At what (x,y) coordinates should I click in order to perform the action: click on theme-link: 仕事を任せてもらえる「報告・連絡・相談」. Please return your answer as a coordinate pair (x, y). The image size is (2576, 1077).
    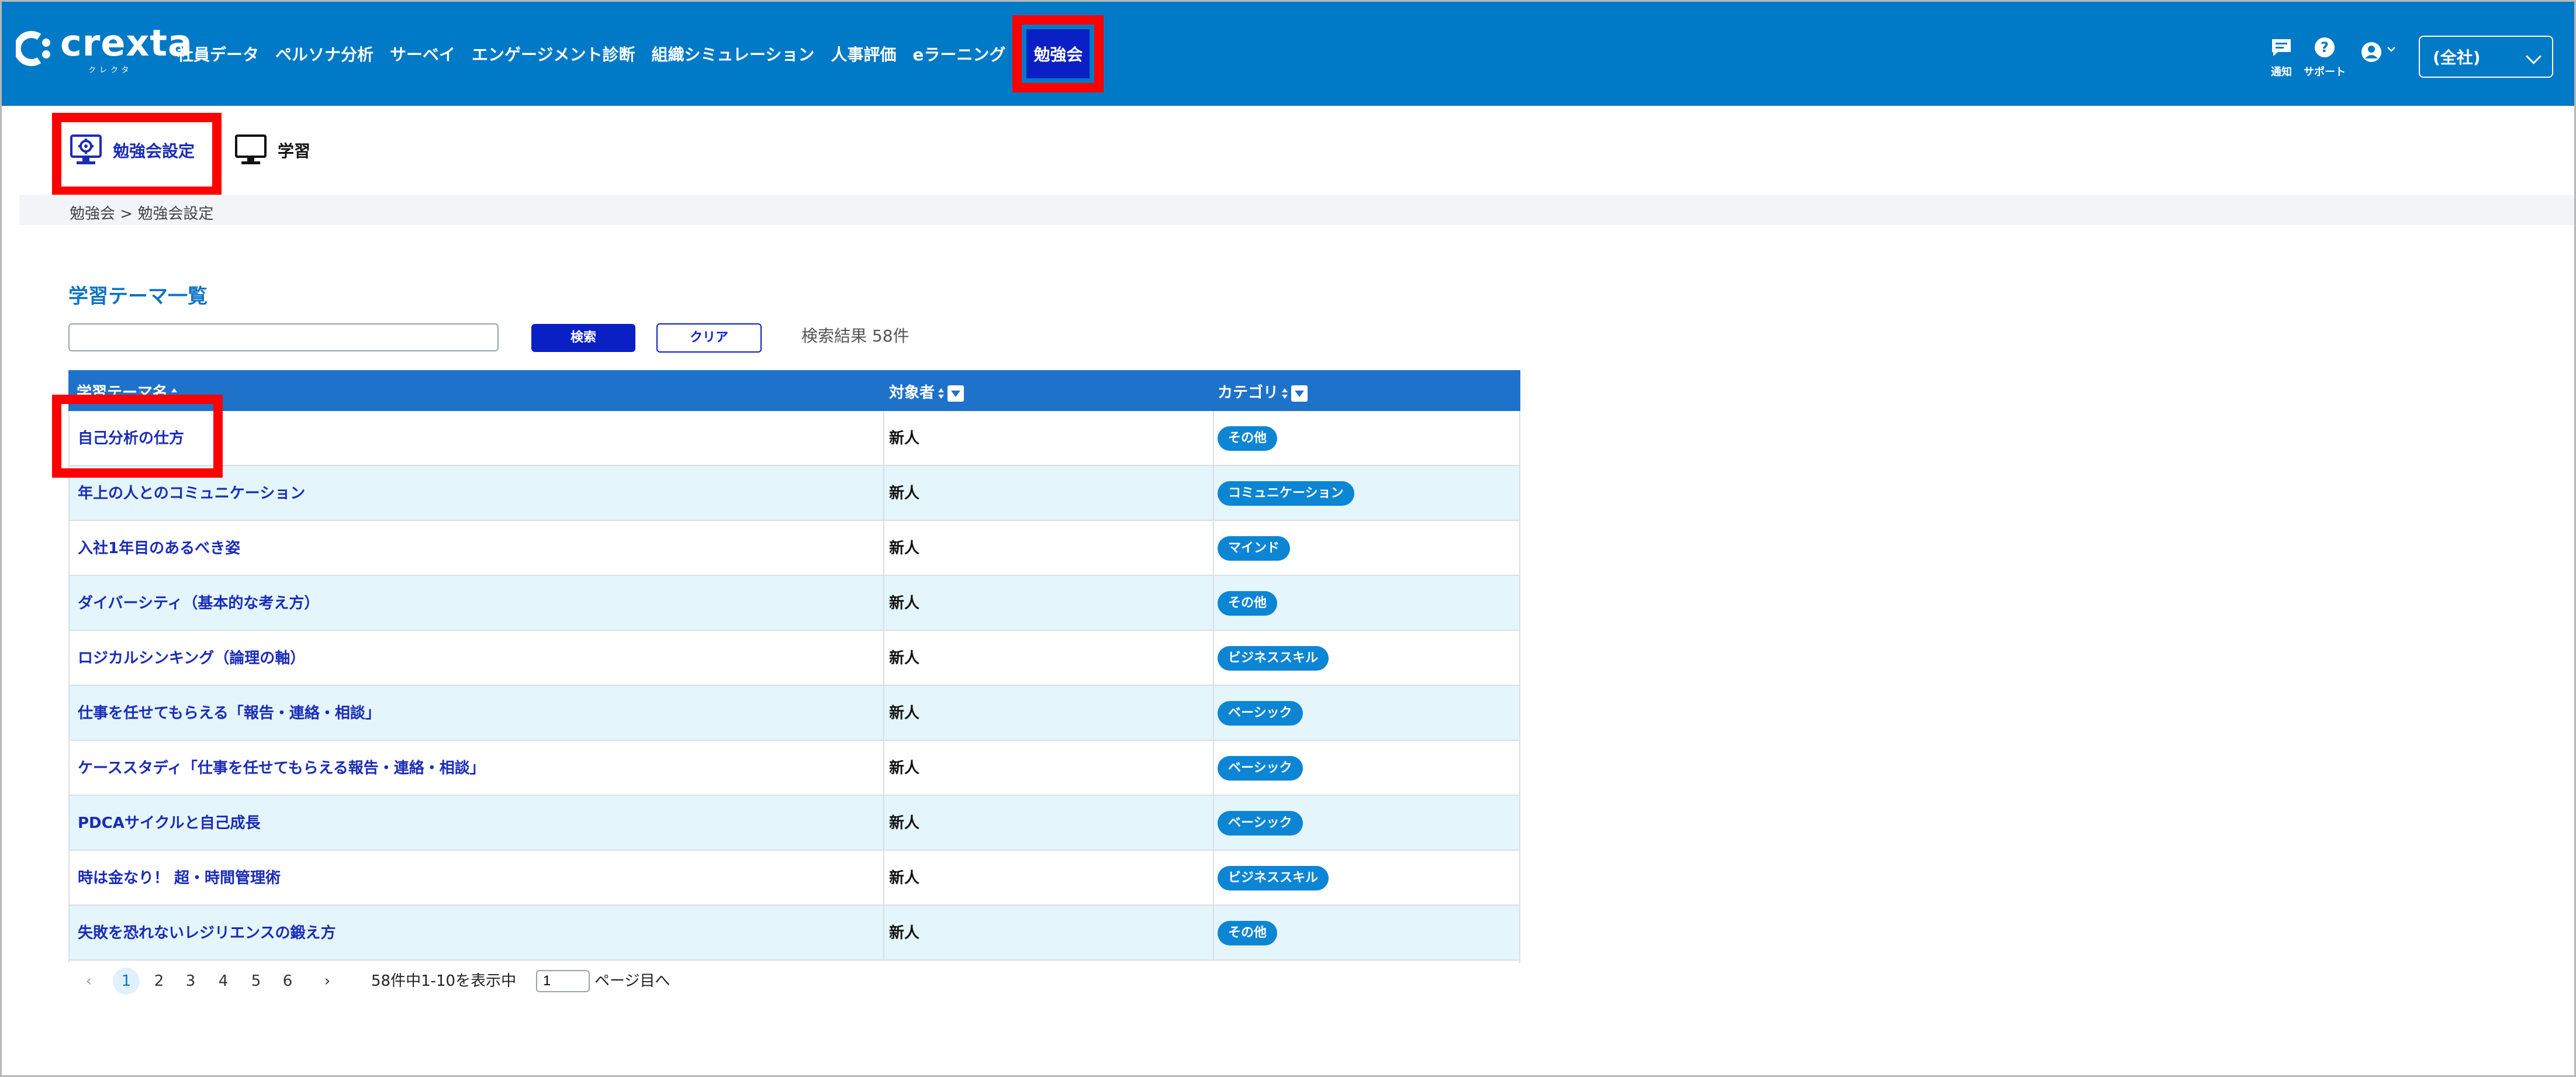
    Looking at the image, I should click on (229, 713).